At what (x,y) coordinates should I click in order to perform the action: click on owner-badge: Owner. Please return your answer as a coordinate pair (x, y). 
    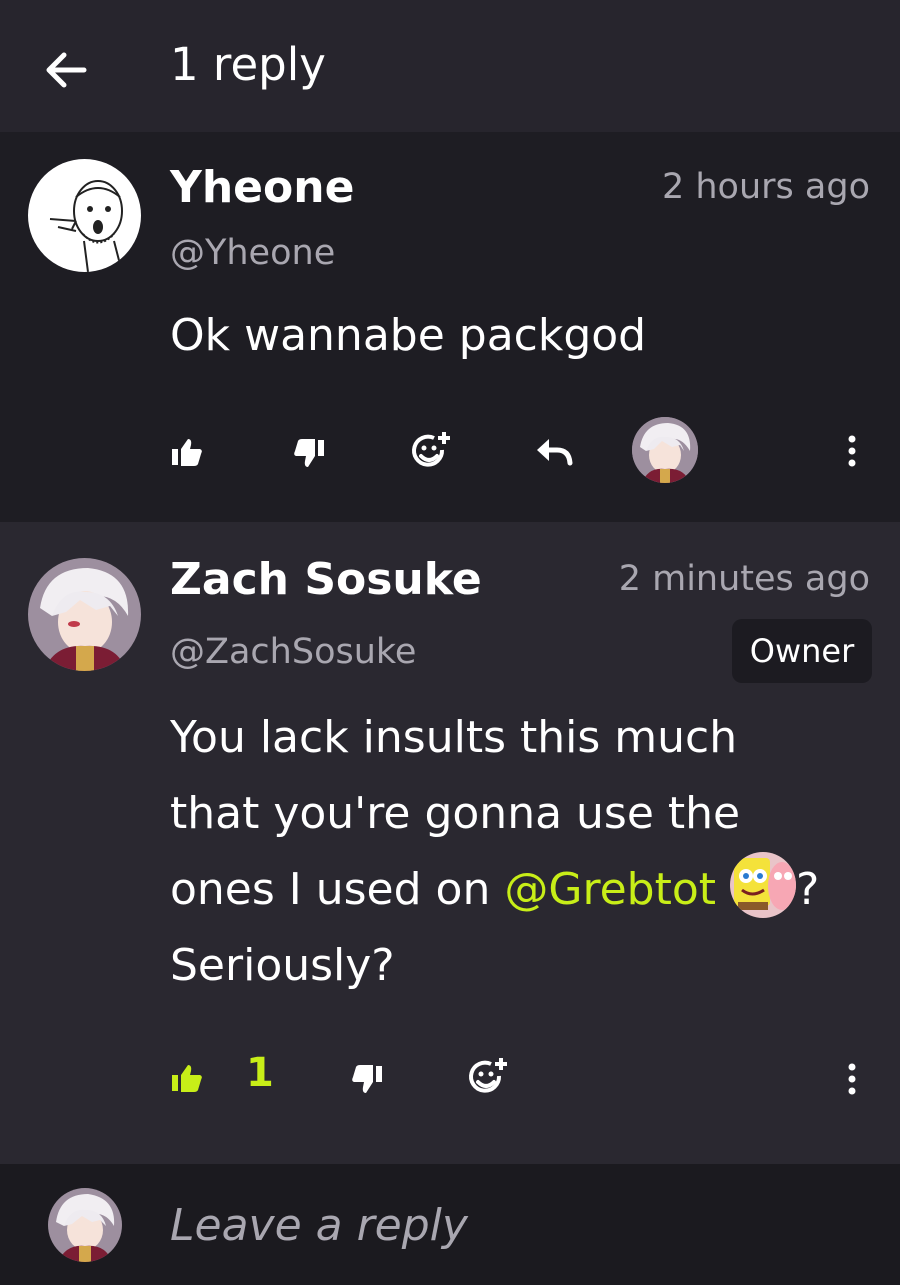
    Looking at the image, I should click on (802, 651).